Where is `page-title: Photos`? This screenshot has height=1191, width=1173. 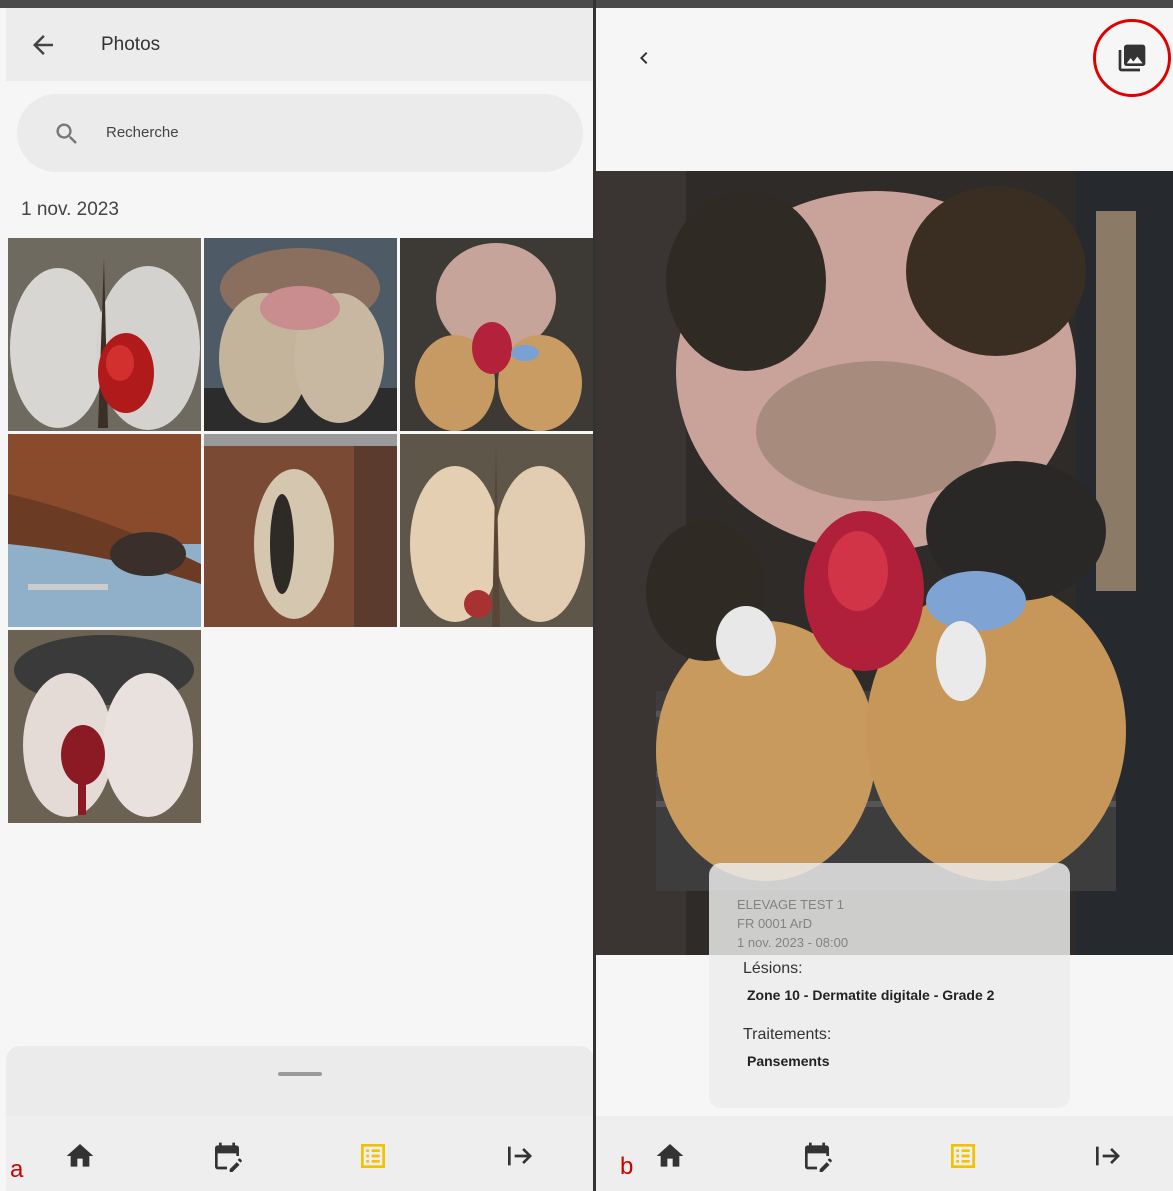 page-title: Photos is located at coordinates (131, 44).